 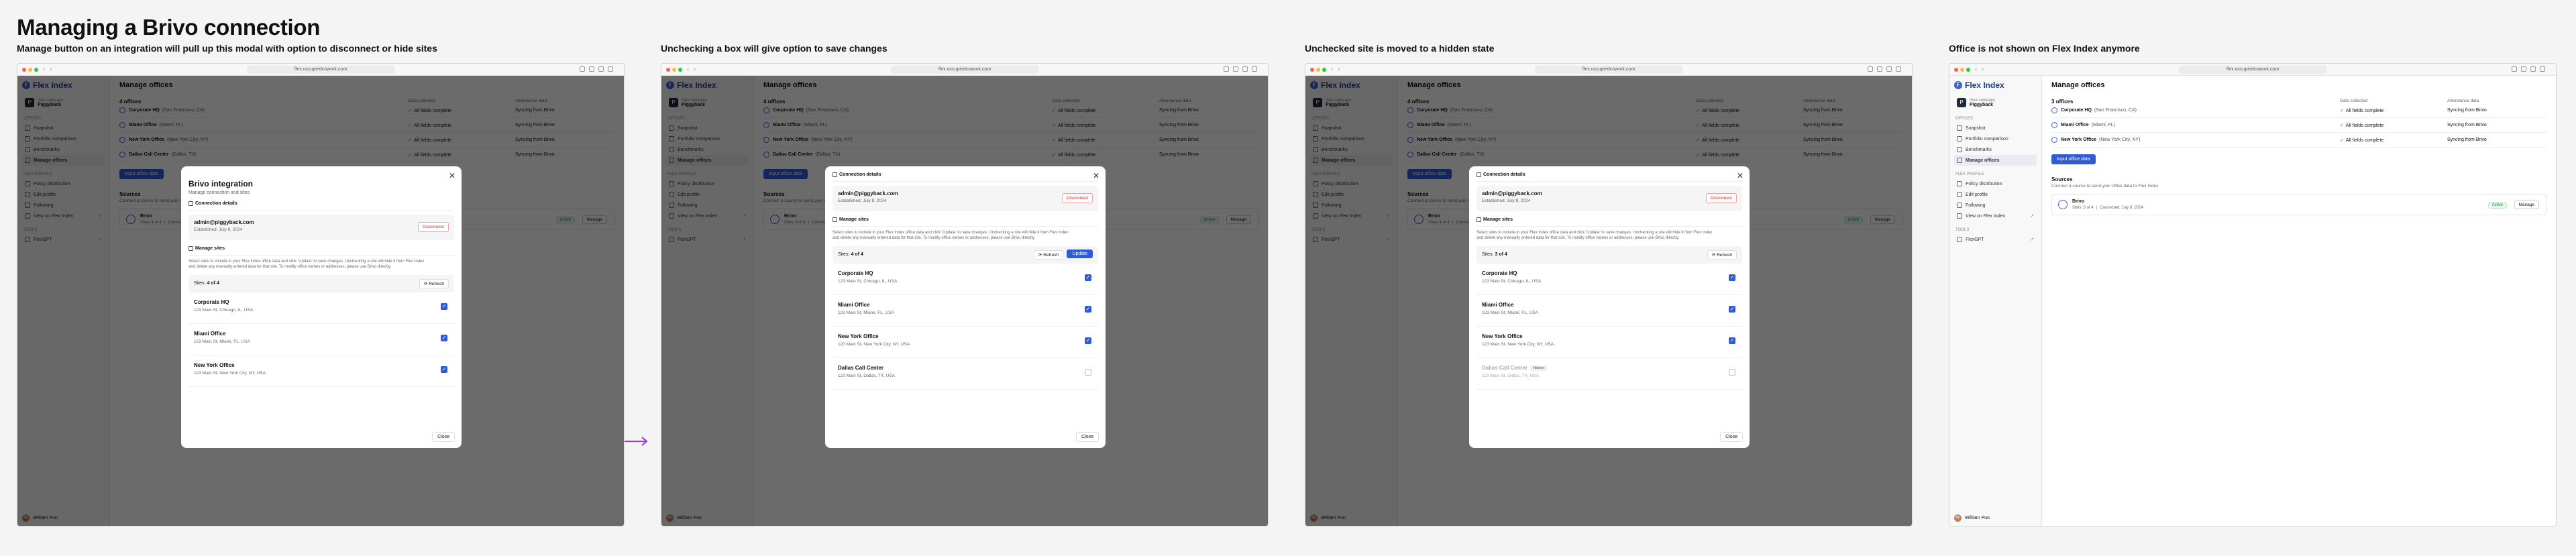 What do you see at coordinates (844, 254) in the screenshot?
I see `sites-label: Sites:` at bounding box center [844, 254].